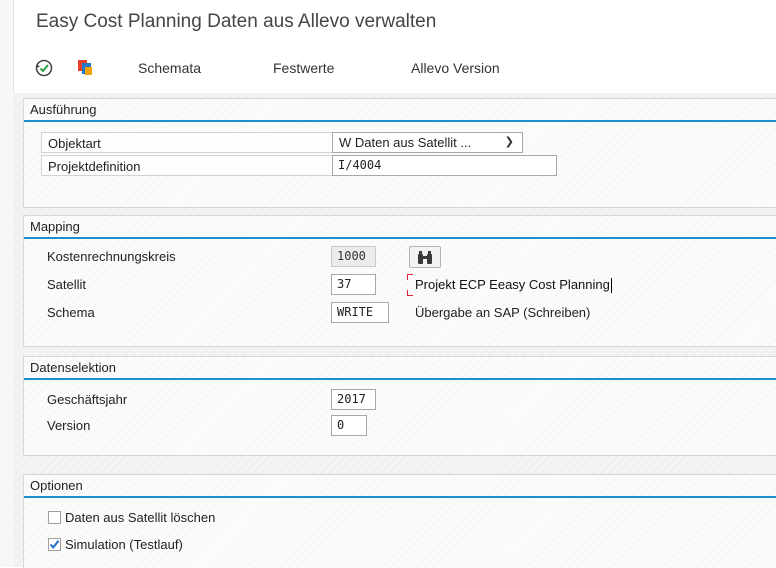 The width and height of the screenshot is (776, 568). I want to click on row-objektart: Objektart W Daten aus Satellit ... ❯, so click(391, 143).